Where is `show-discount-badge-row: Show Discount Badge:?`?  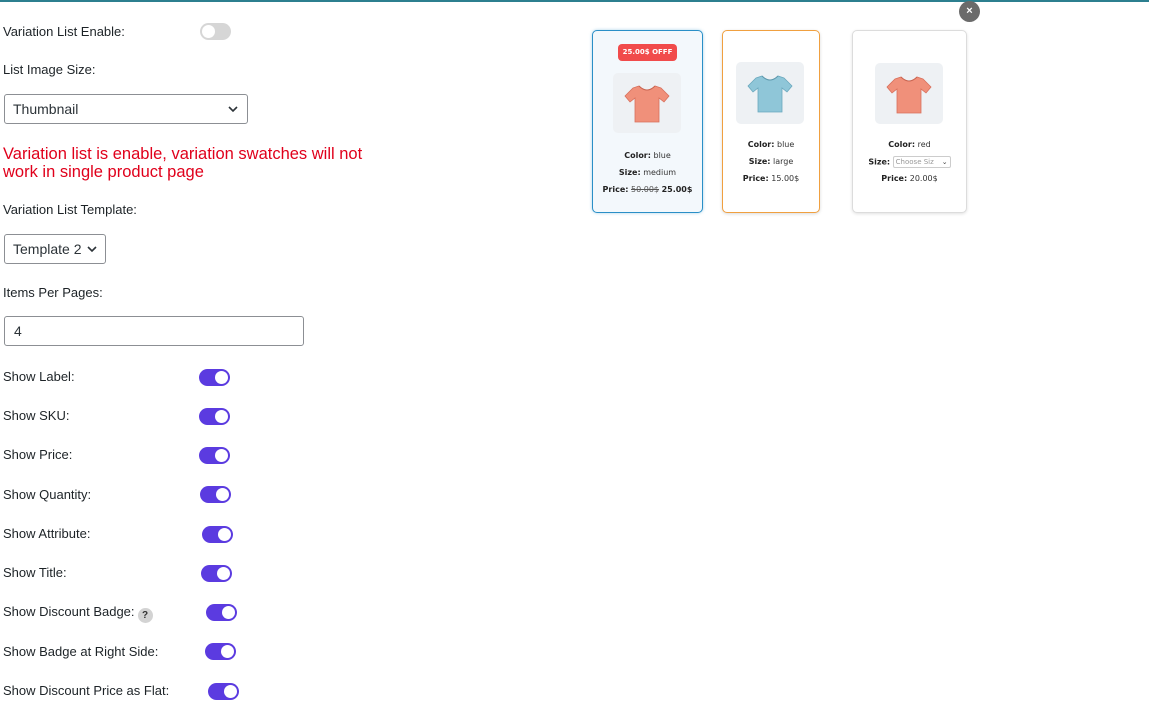 show-discount-badge-row: Show Discount Badge:? is located at coordinates (78, 613).